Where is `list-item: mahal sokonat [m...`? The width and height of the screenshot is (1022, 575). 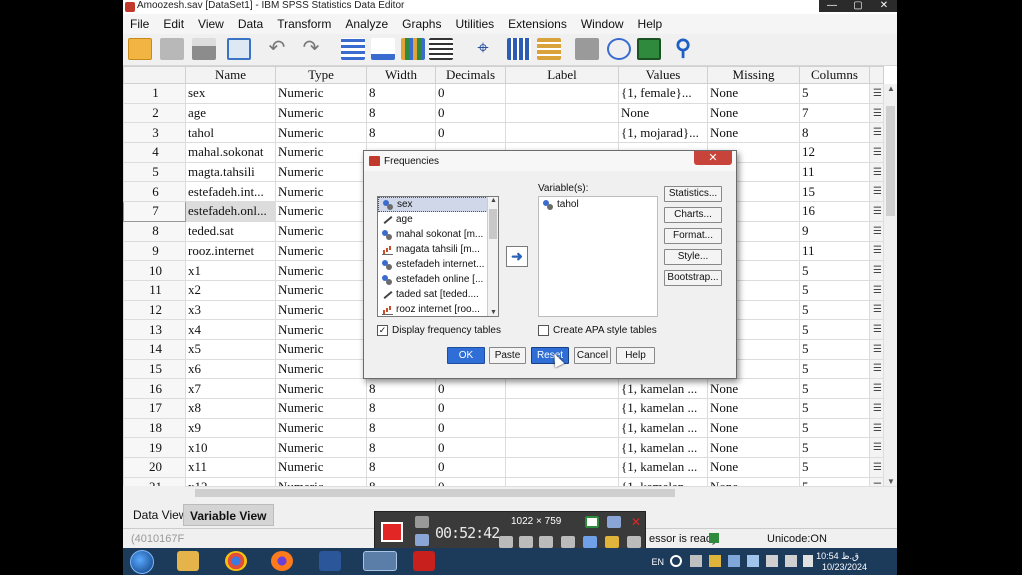 list-item: mahal sokonat [m... is located at coordinates (438, 234).